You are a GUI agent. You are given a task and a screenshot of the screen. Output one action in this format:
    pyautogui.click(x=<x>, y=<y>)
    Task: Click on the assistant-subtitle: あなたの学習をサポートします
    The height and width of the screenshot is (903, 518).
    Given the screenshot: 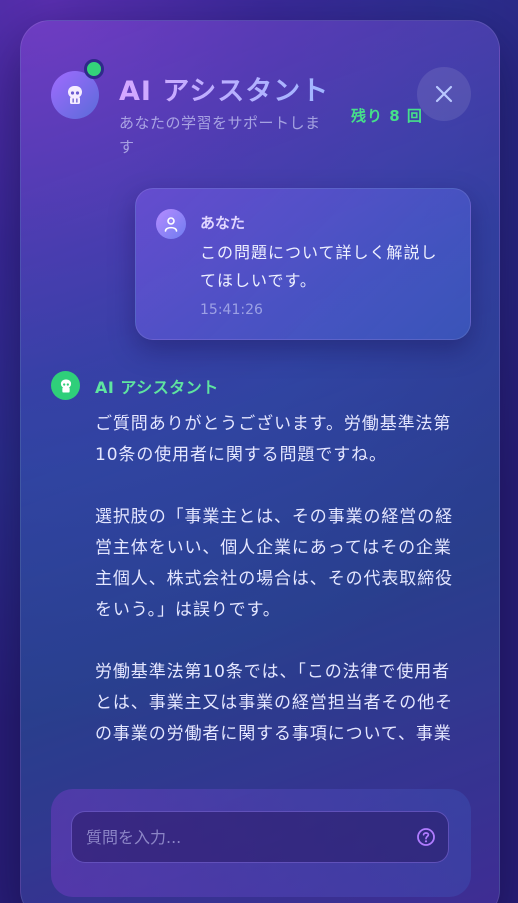 What is the action you would take?
    pyautogui.click(x=220, y=135)
    